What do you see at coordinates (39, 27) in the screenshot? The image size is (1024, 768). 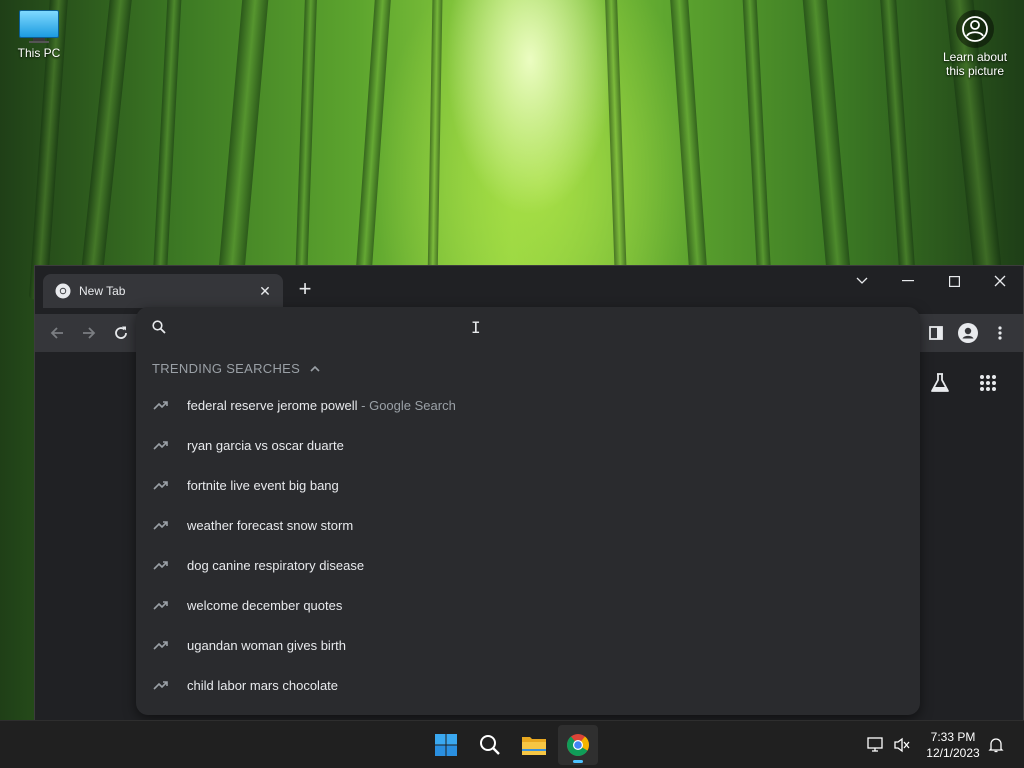 I see `monitor-icon` at bounding box center [39, 27].